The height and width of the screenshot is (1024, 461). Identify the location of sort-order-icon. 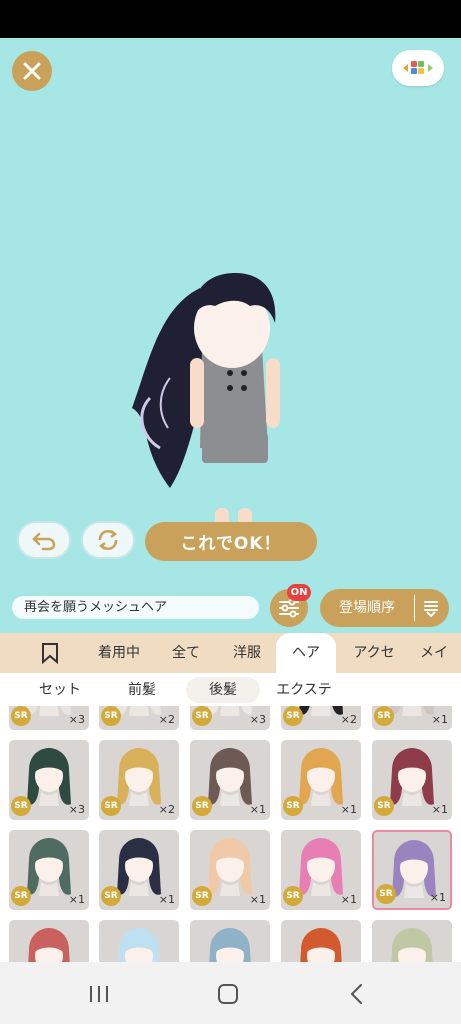
(431, 608).